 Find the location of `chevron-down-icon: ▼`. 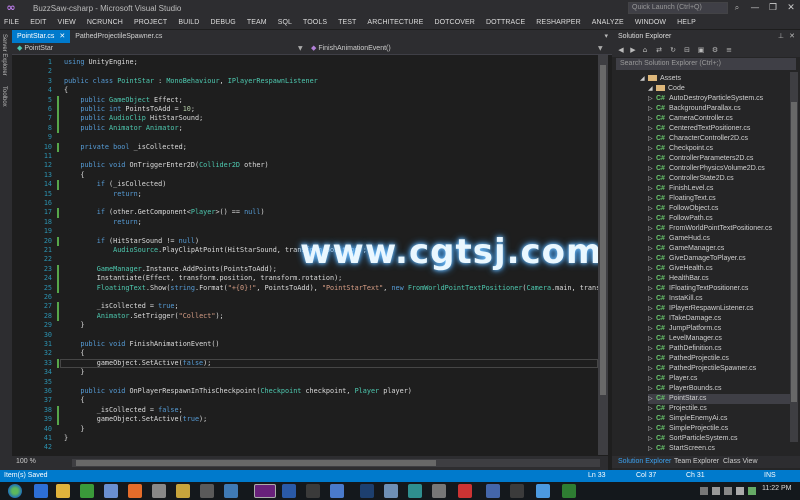

chevron-down-icon: ▼ is located at coordinates (300, 49).